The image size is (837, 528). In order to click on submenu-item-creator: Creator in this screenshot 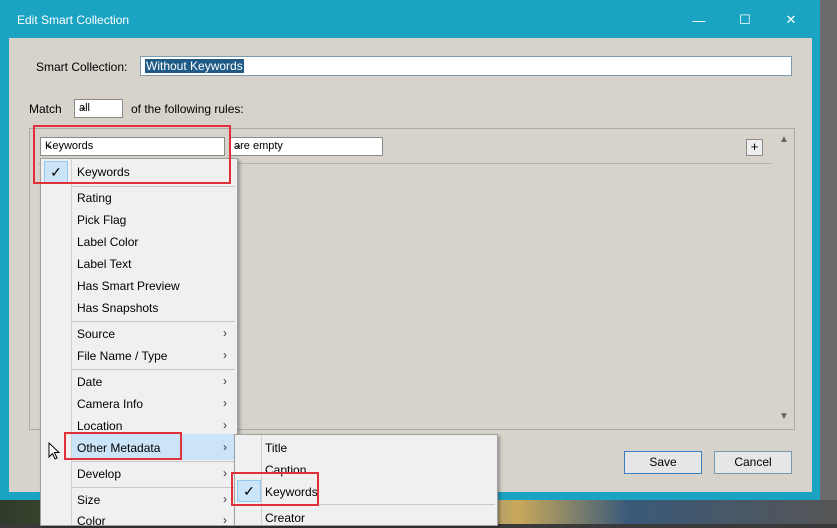, I will do `click(285, 518)`.